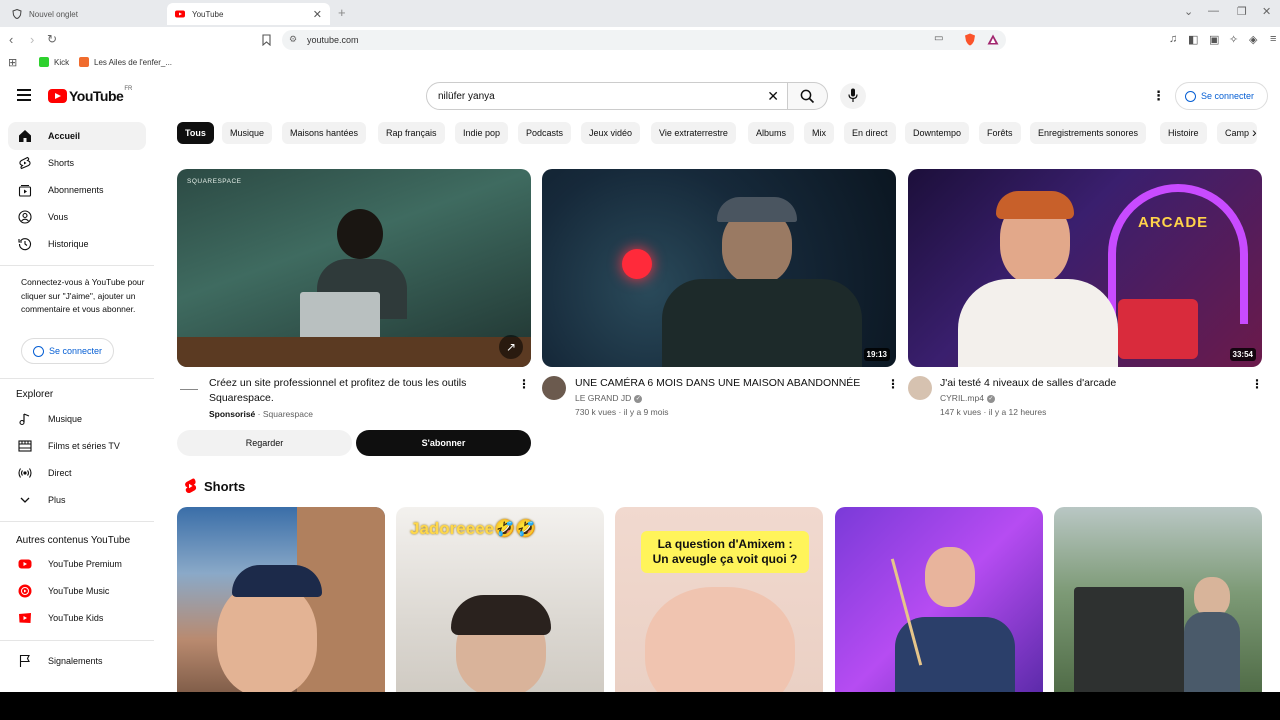  What do you see at coordinates (67, 351) in the screenshot?
I see `sidebar-signin-button: Se connecter` at bounding box center [67, 351].